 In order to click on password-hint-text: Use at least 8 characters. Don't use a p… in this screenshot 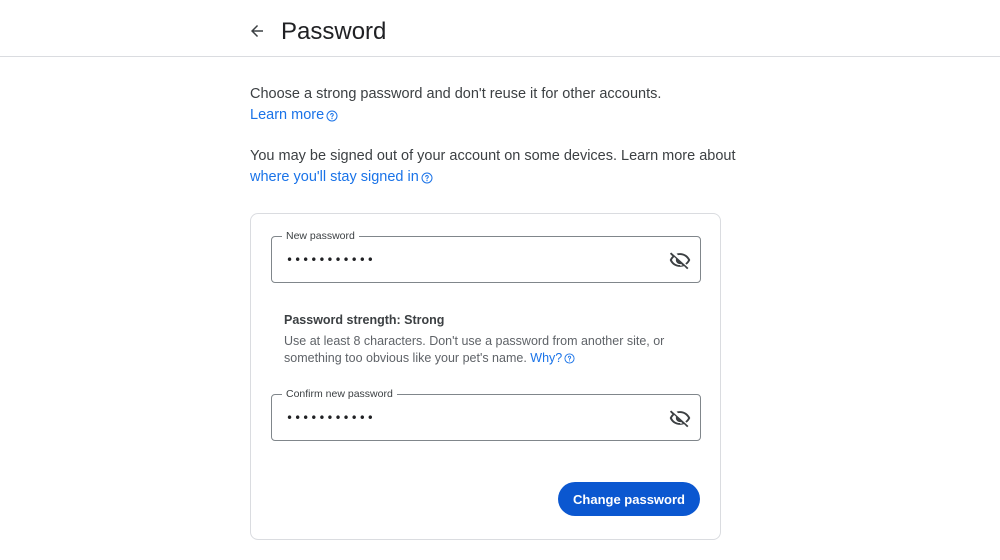, I will do `click(474, 349)`.